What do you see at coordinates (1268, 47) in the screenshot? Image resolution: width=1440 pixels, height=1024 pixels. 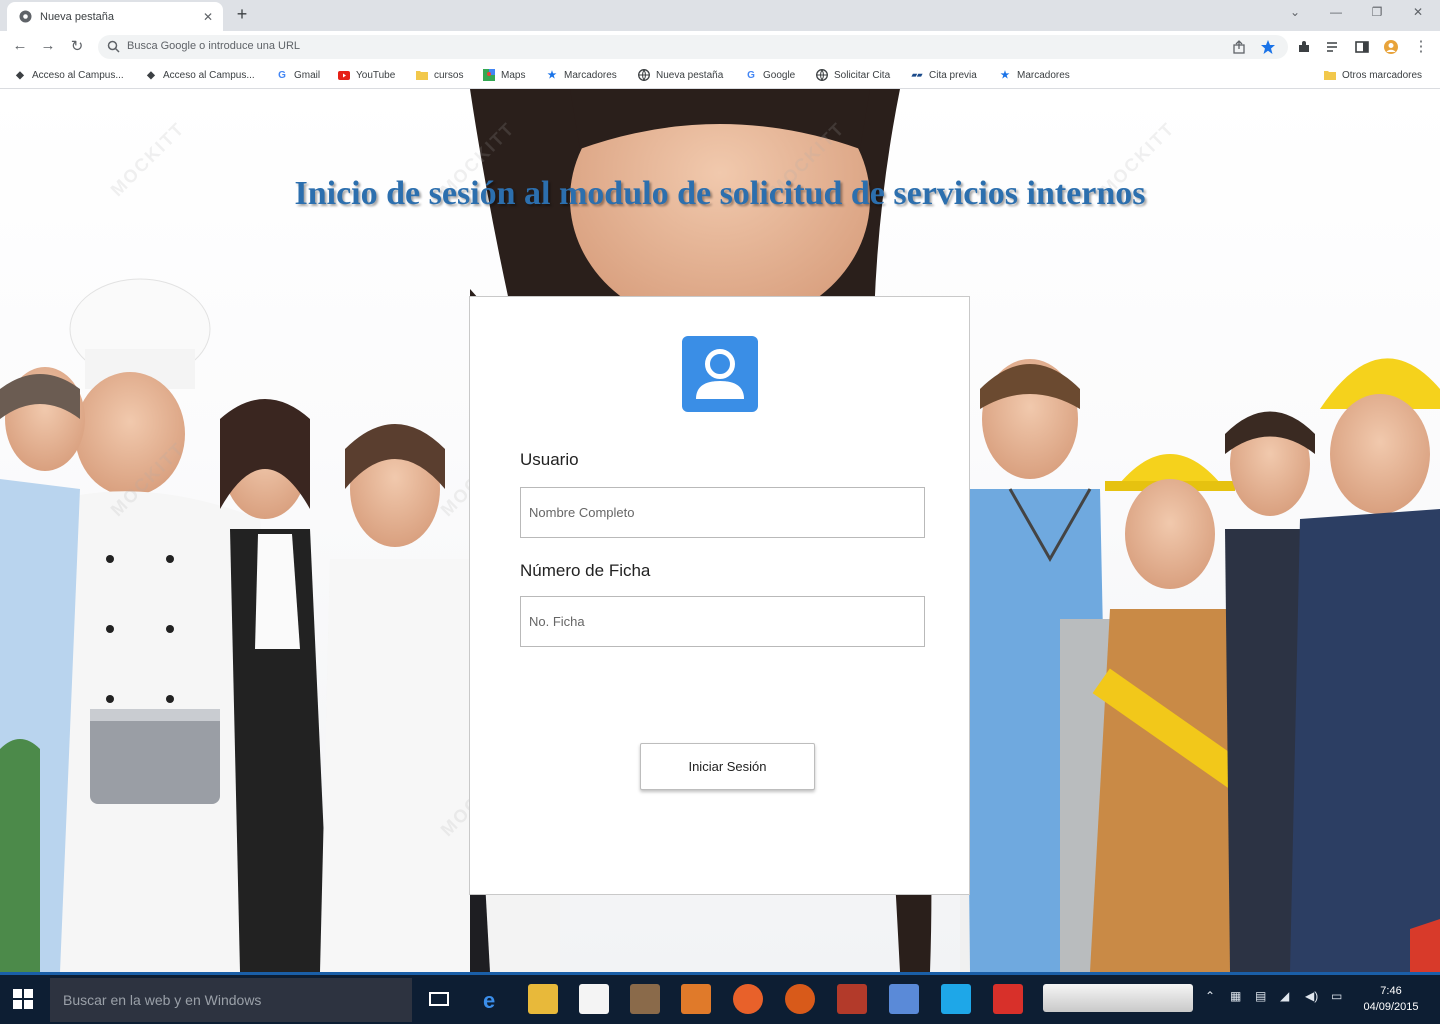 I see `bookmark-star-icon` at bounding box center [1268, 47].